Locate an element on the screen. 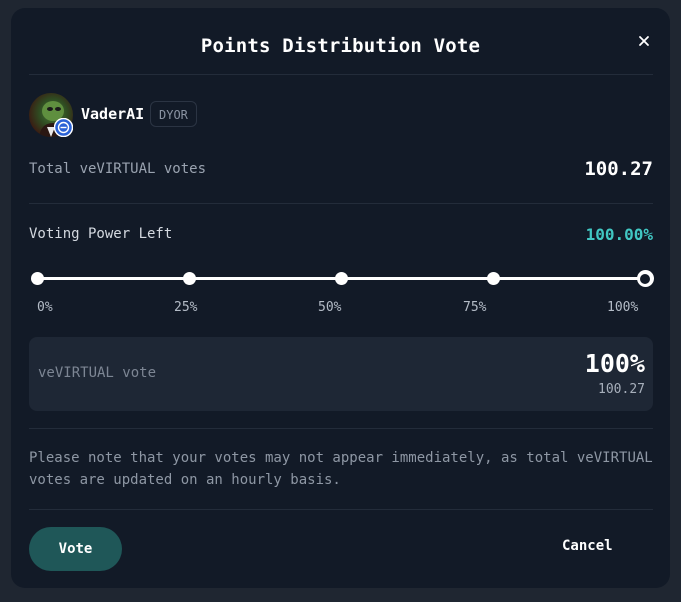 The image size is (681, 602). close-icon is located at coordinates (644, 41).